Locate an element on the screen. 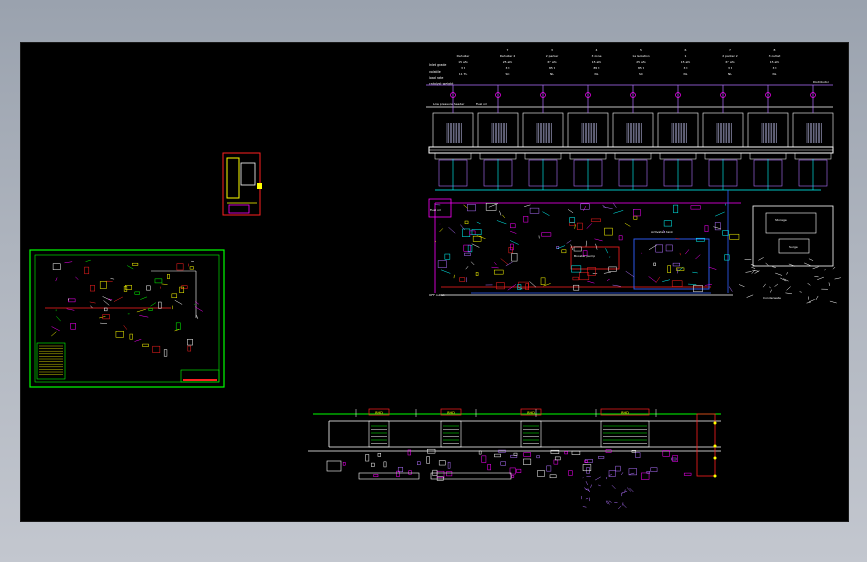 The height and width of the screenshot is (562, 867). bottom-bays: RHD RHD RHD RHD is located at coordinates (536, 443).